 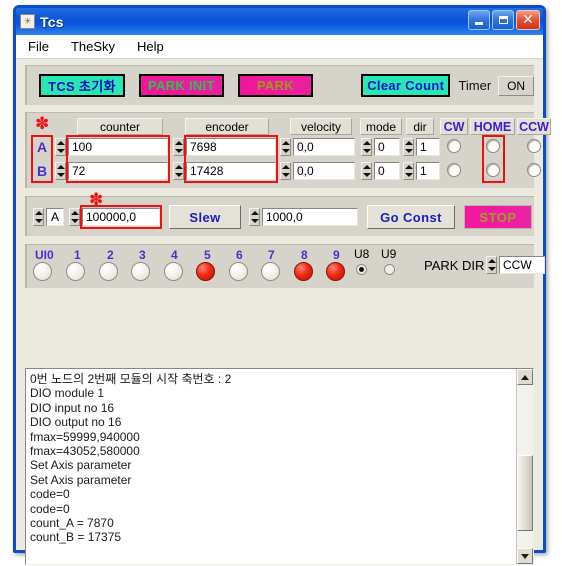 I want to click on io-label-7: 7, so click(x=271, y=255).